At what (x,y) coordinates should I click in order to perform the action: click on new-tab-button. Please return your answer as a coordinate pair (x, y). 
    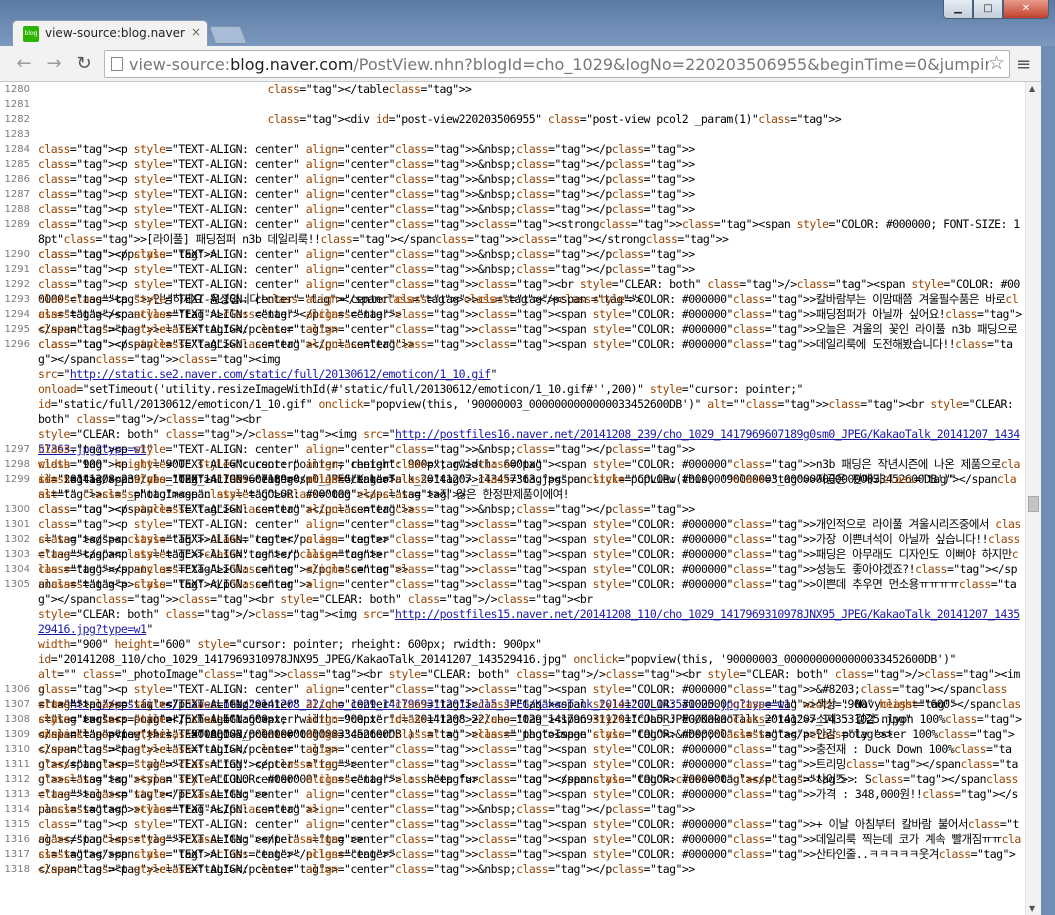
    Looking at the image, I should click on (228, 35).